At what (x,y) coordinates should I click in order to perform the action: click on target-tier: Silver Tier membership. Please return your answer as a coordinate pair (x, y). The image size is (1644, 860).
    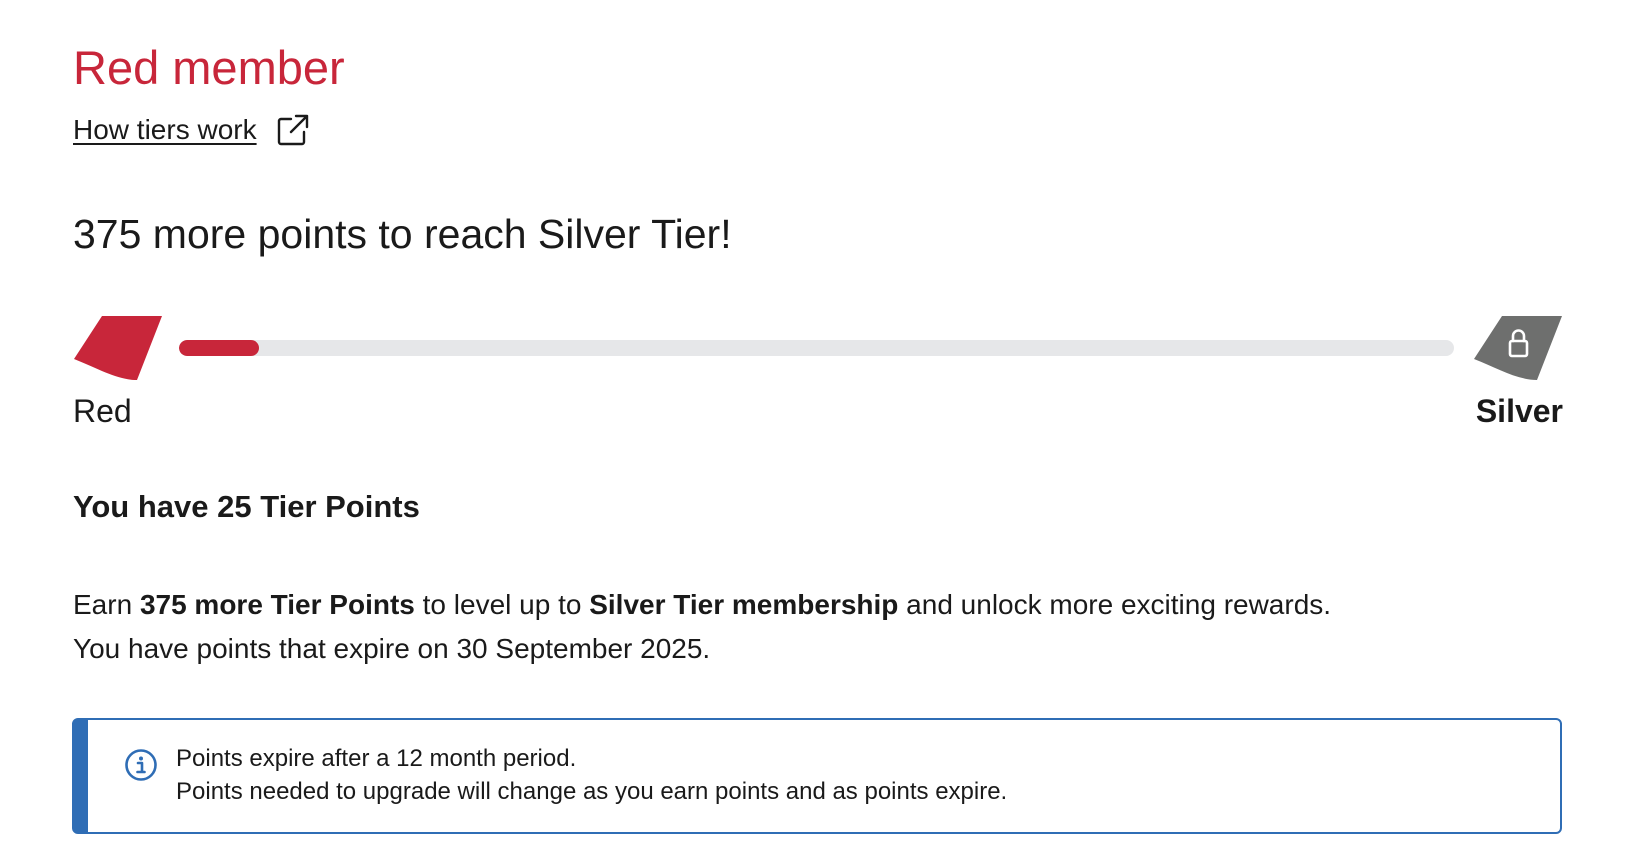
    Looking at the image, I should click on (744, 604).